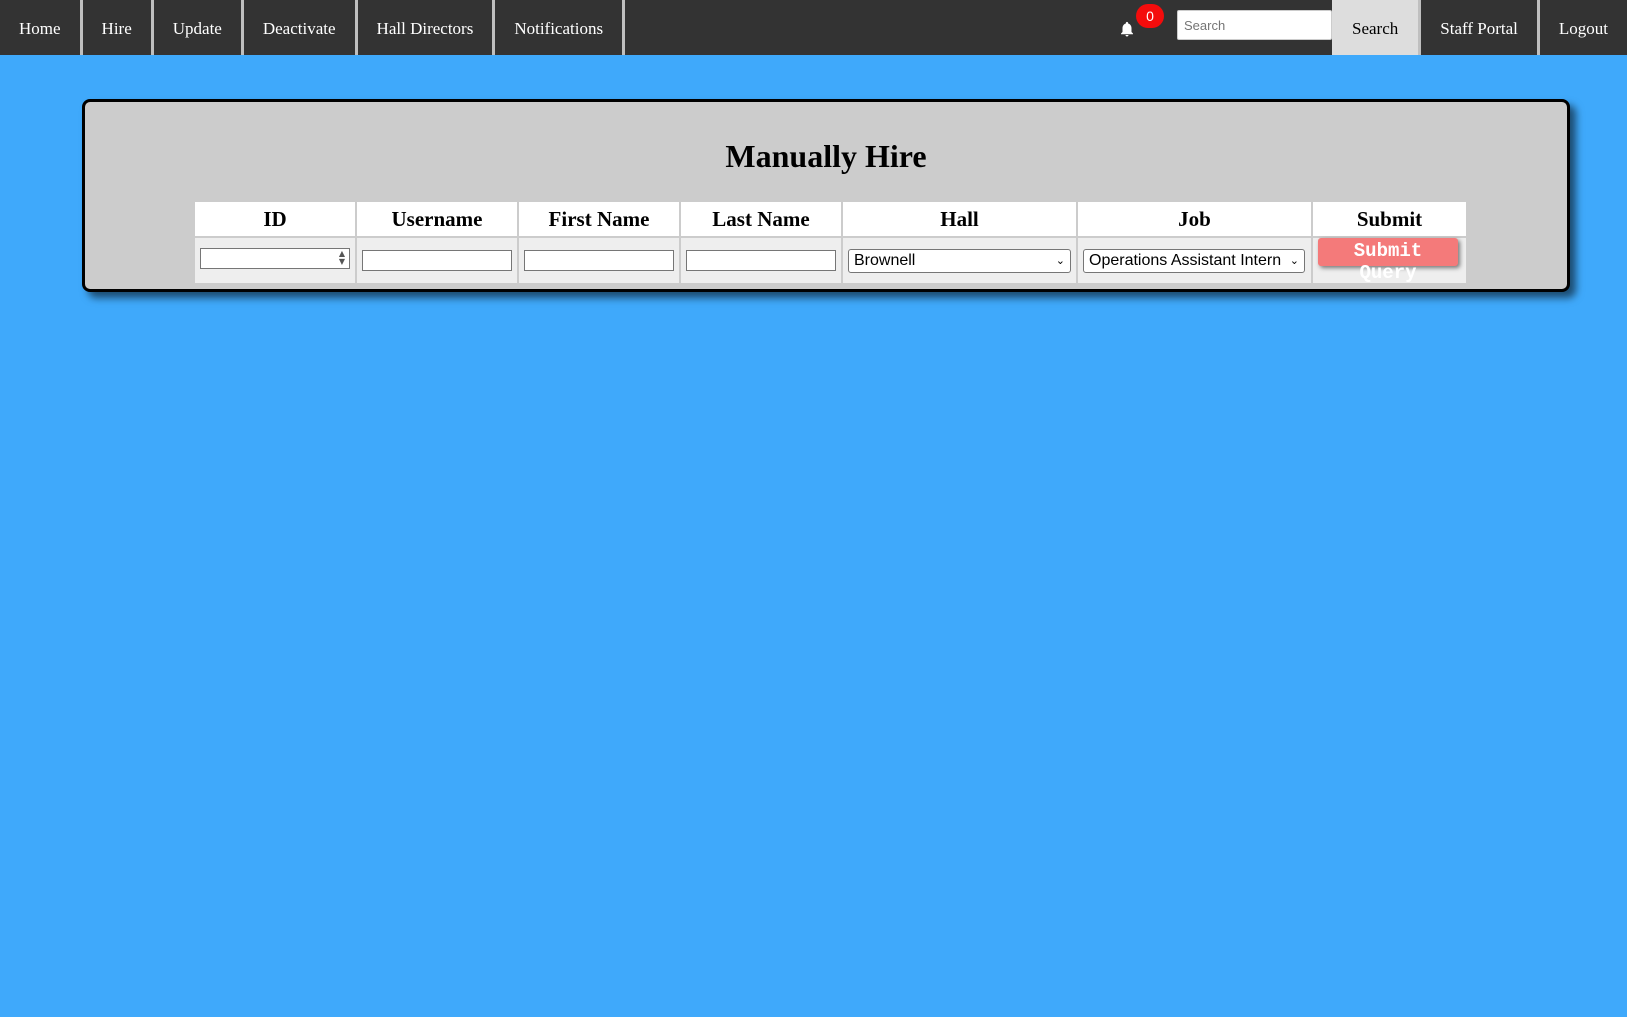 This screenshot has width=1627, height=1017. What do you see at coordinates (275, 219) in the screenshot?
I see `header-id: ID` at bounding box center [275, 219].